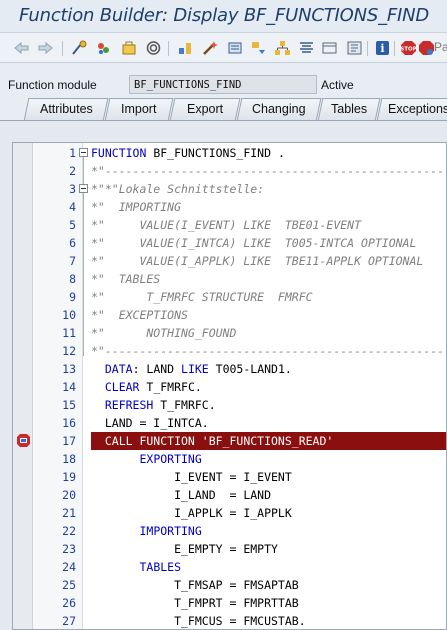  Describe the element at coordinates (69, 513) in the screenshot. I see `line-number: 21` at that location.